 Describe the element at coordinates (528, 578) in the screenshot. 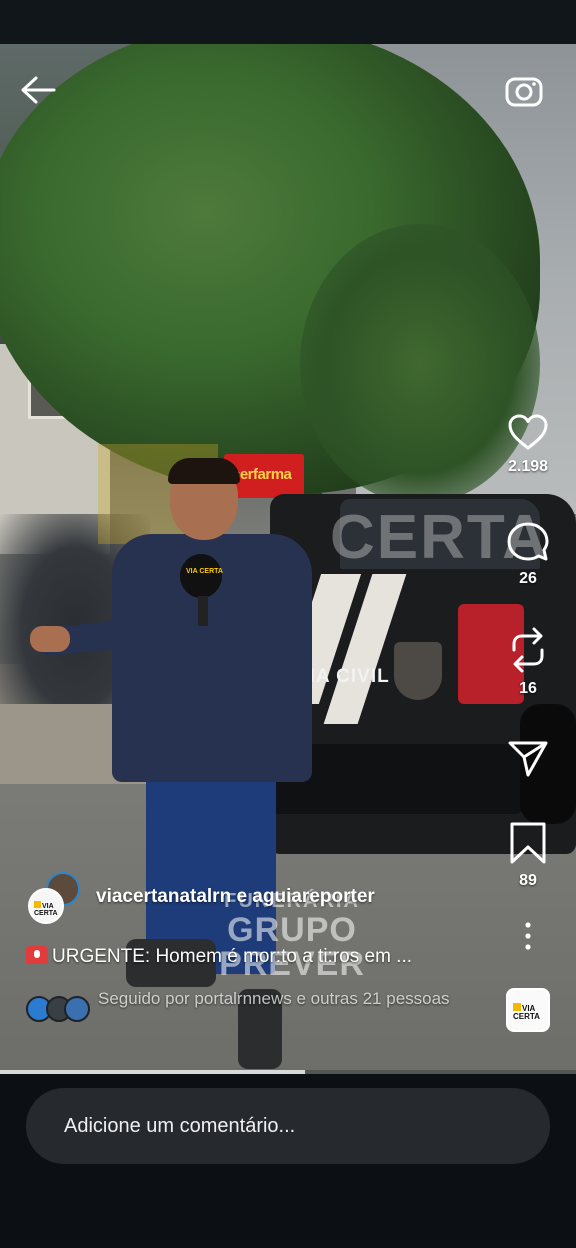

I see `comment-count: 26` at that location.